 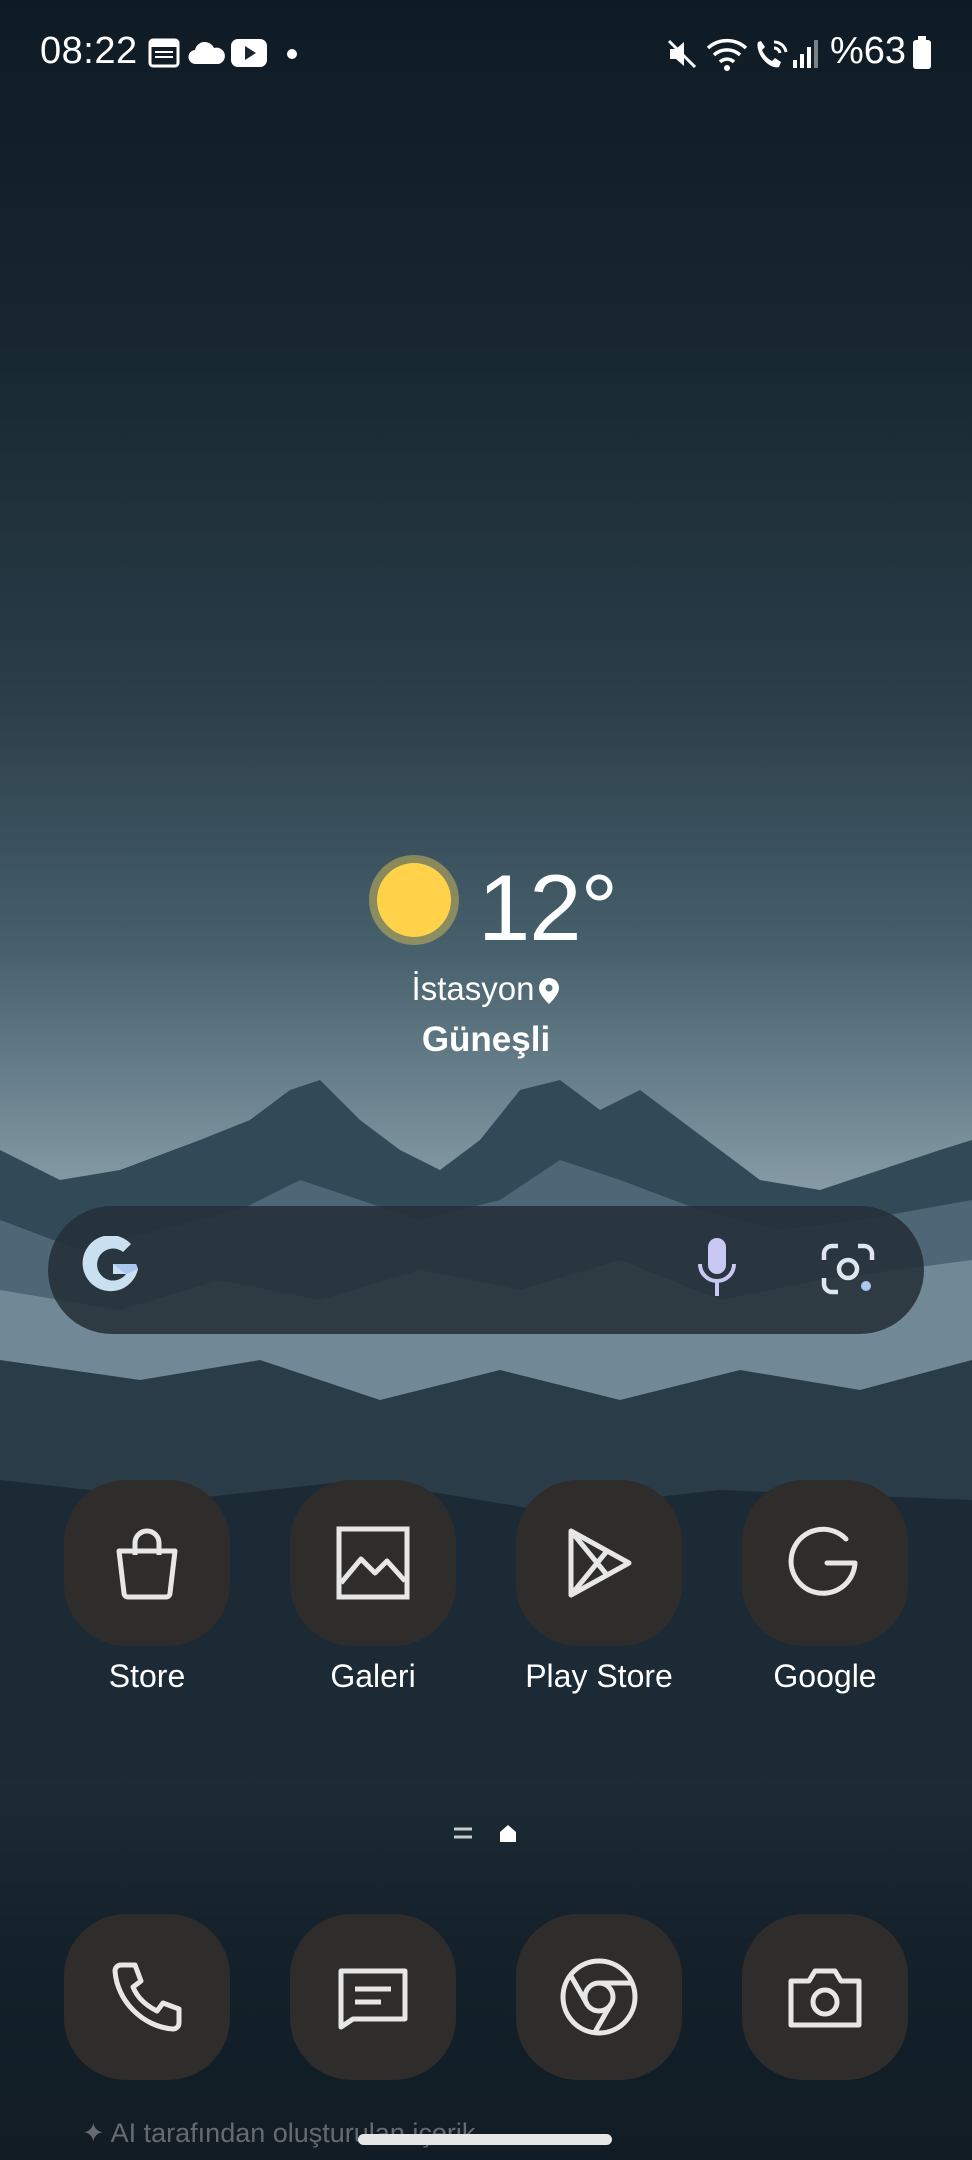 I want to click on home-page-icon, so click(x=508, y=1833).